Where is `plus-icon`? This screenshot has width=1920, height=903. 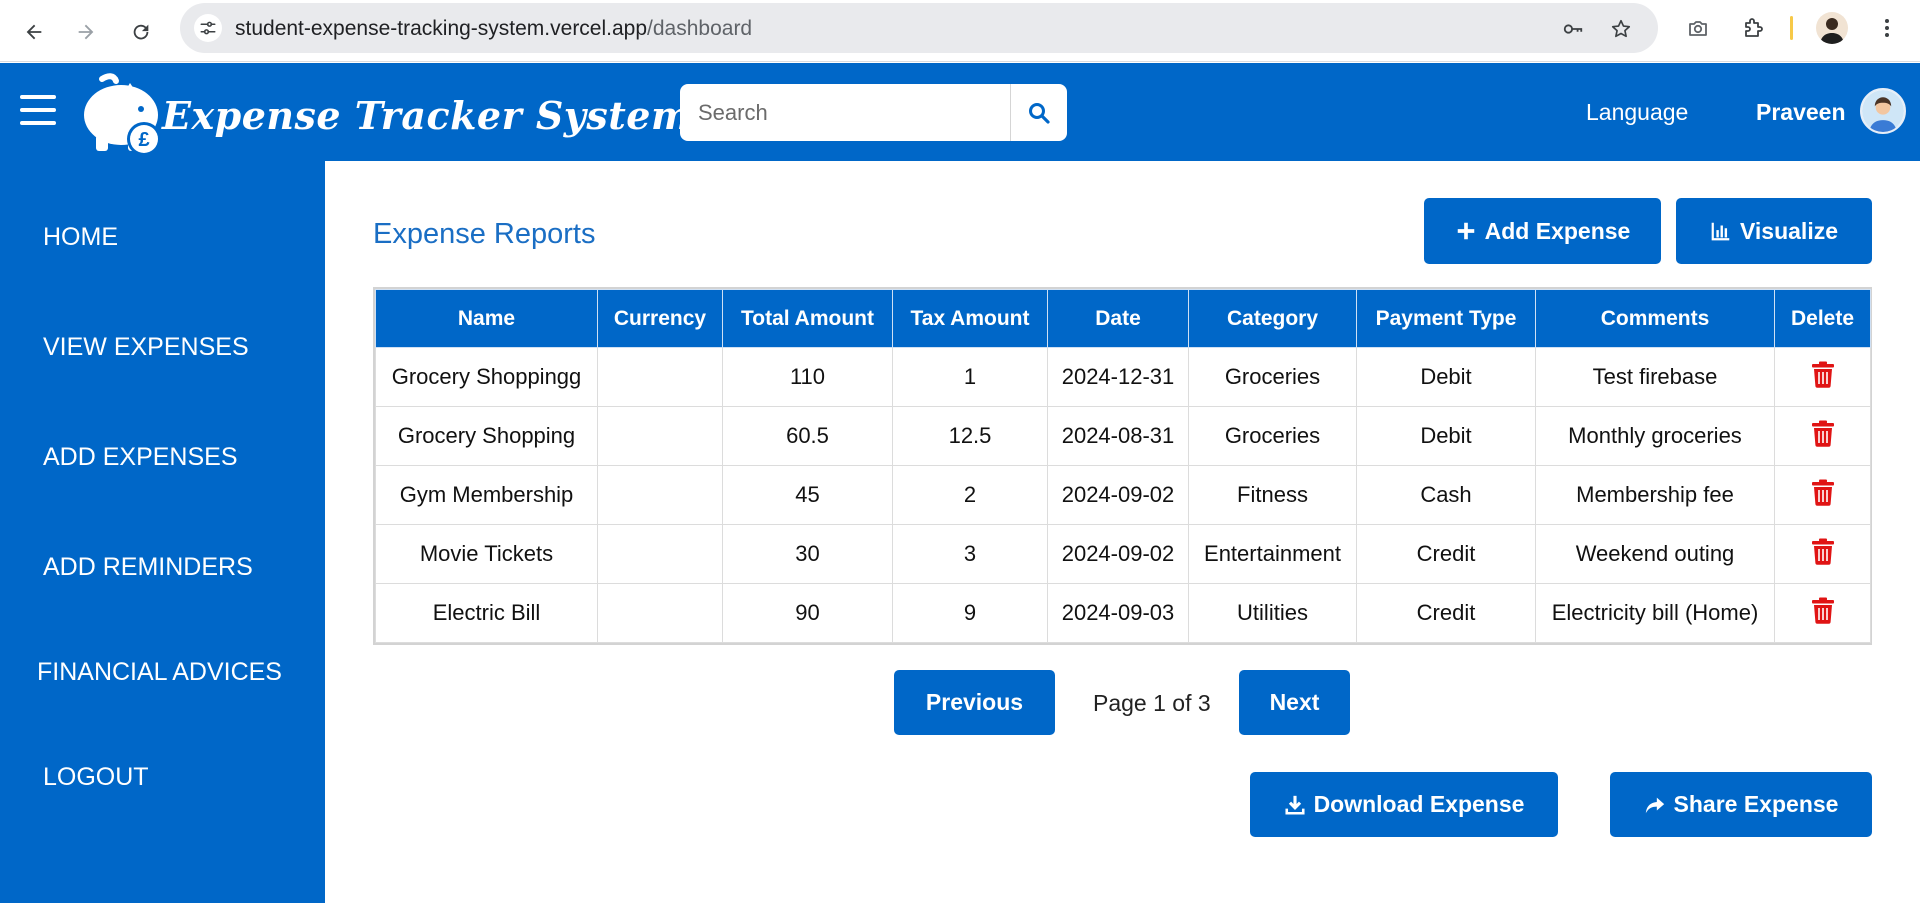 plus-icon is located at coordinates (1465, 231).